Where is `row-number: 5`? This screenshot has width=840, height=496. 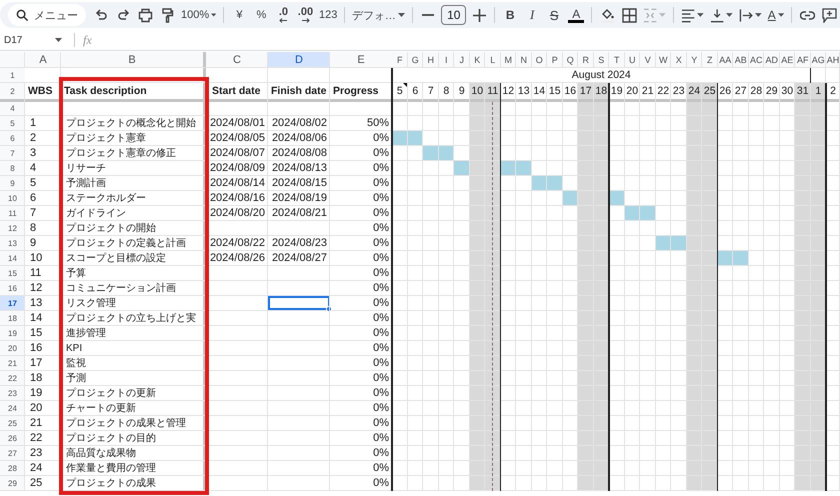
row-number: 5 is located at coordinates (12, 123).